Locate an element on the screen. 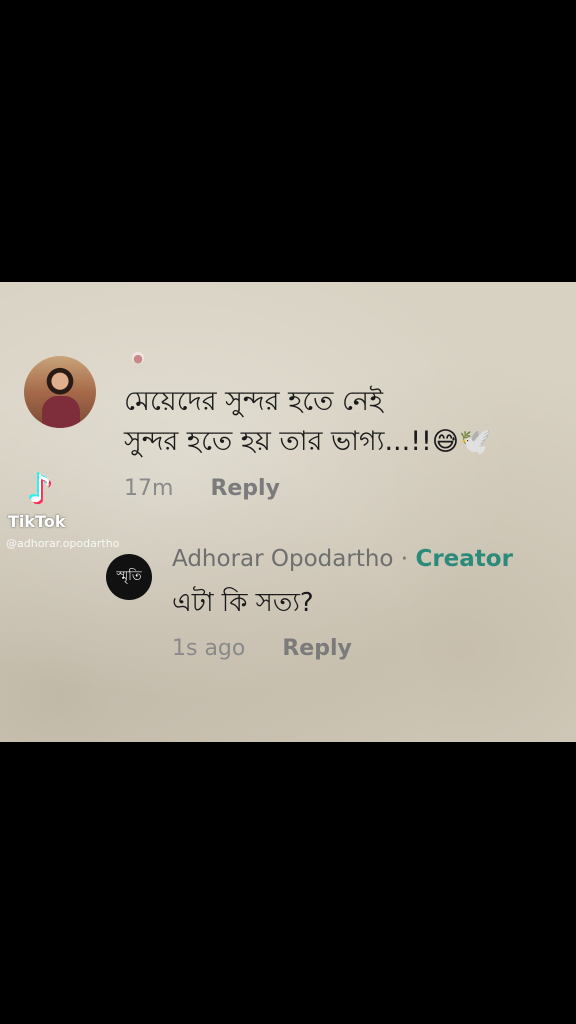 This screenshot has width=576, height=1024. reply-author-line: Adhorar Opodartho · Creator is located at coordinates (342, 559).